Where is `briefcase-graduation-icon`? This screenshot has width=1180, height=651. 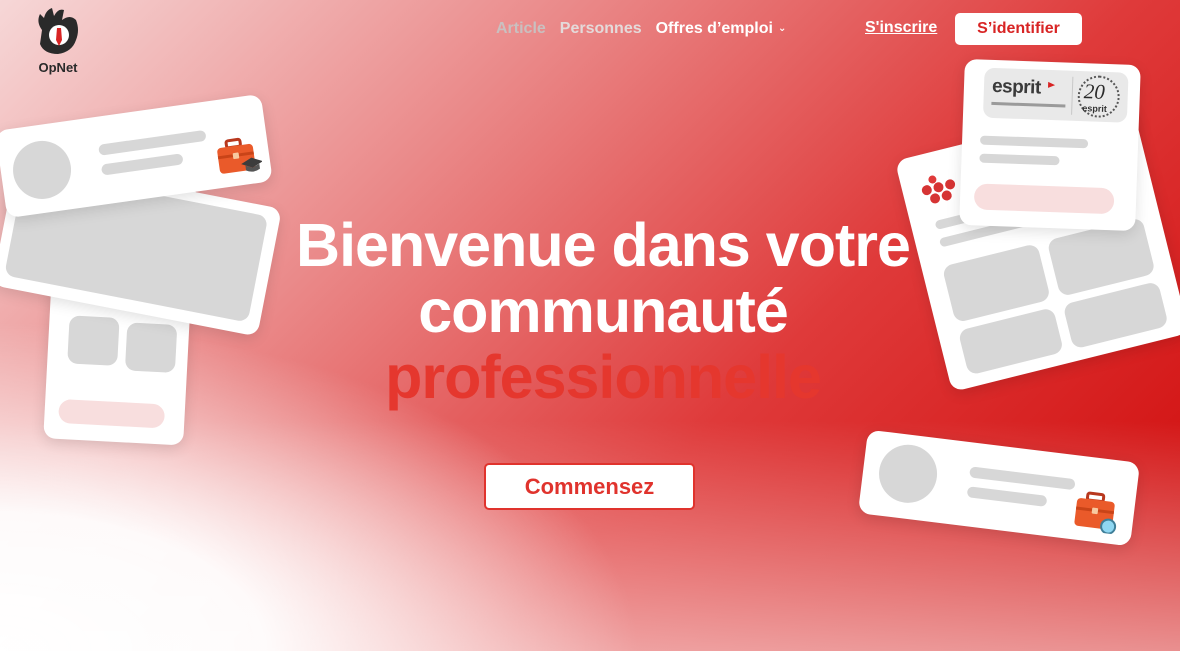
briefcase-graduation-icon is located at coordinates (240, 159).